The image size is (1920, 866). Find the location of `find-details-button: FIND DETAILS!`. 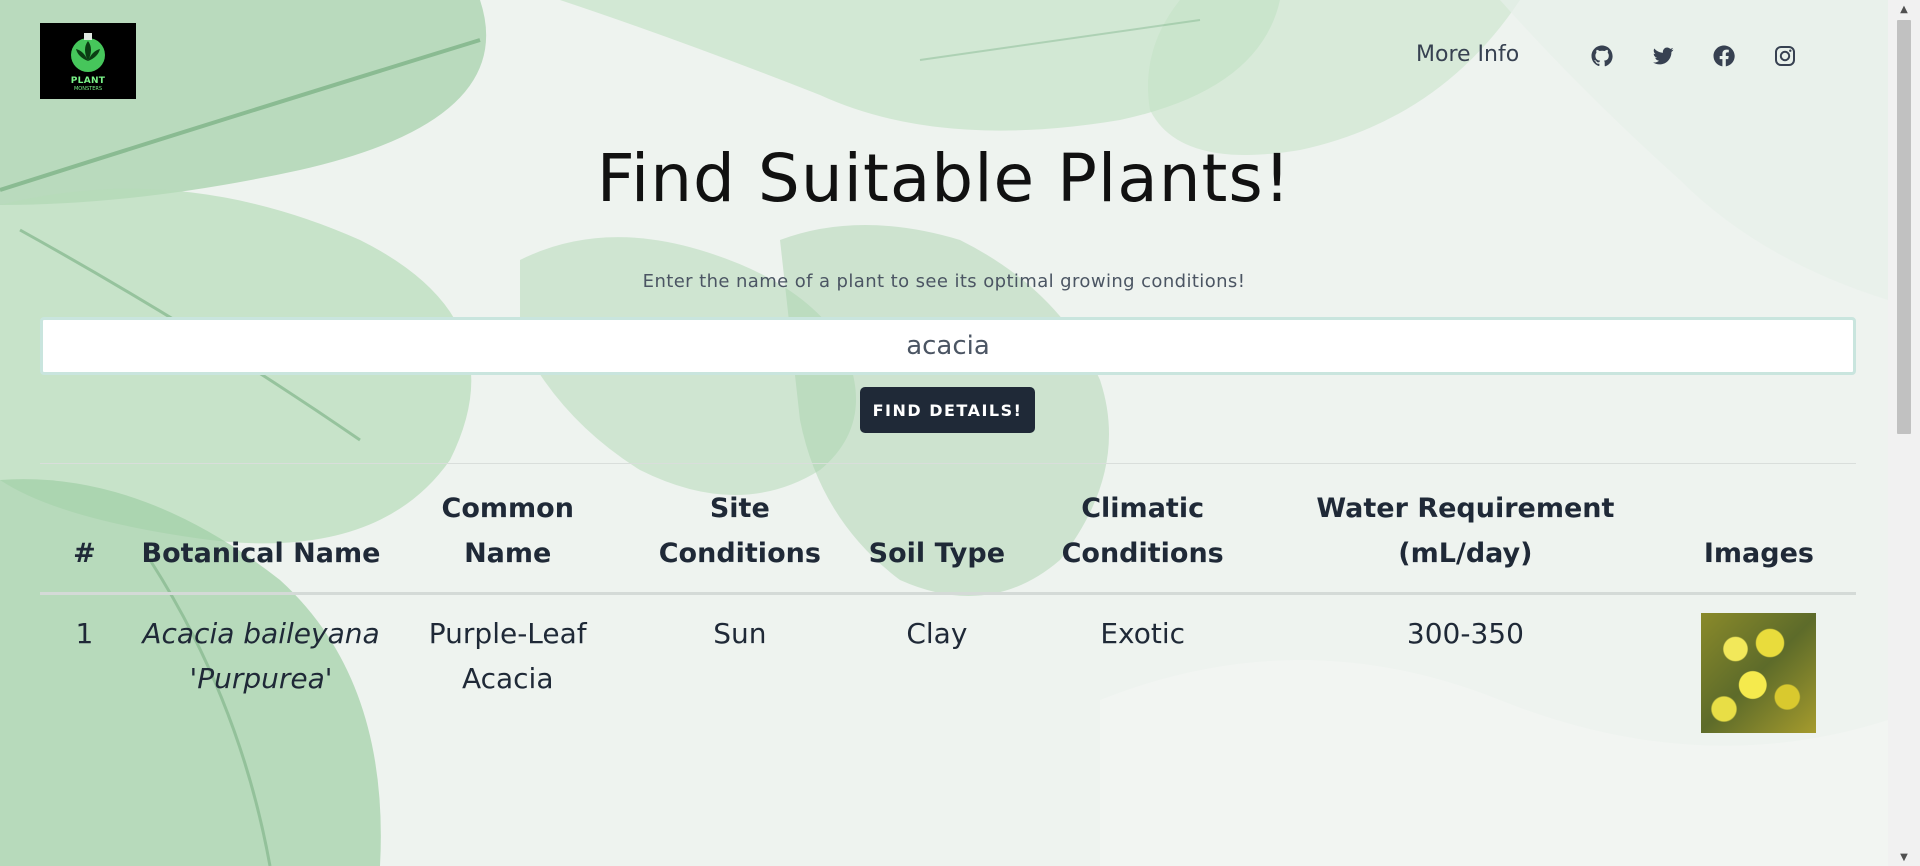

find-details-button: FIND DETAILS! is located at coordinates (947, 410).